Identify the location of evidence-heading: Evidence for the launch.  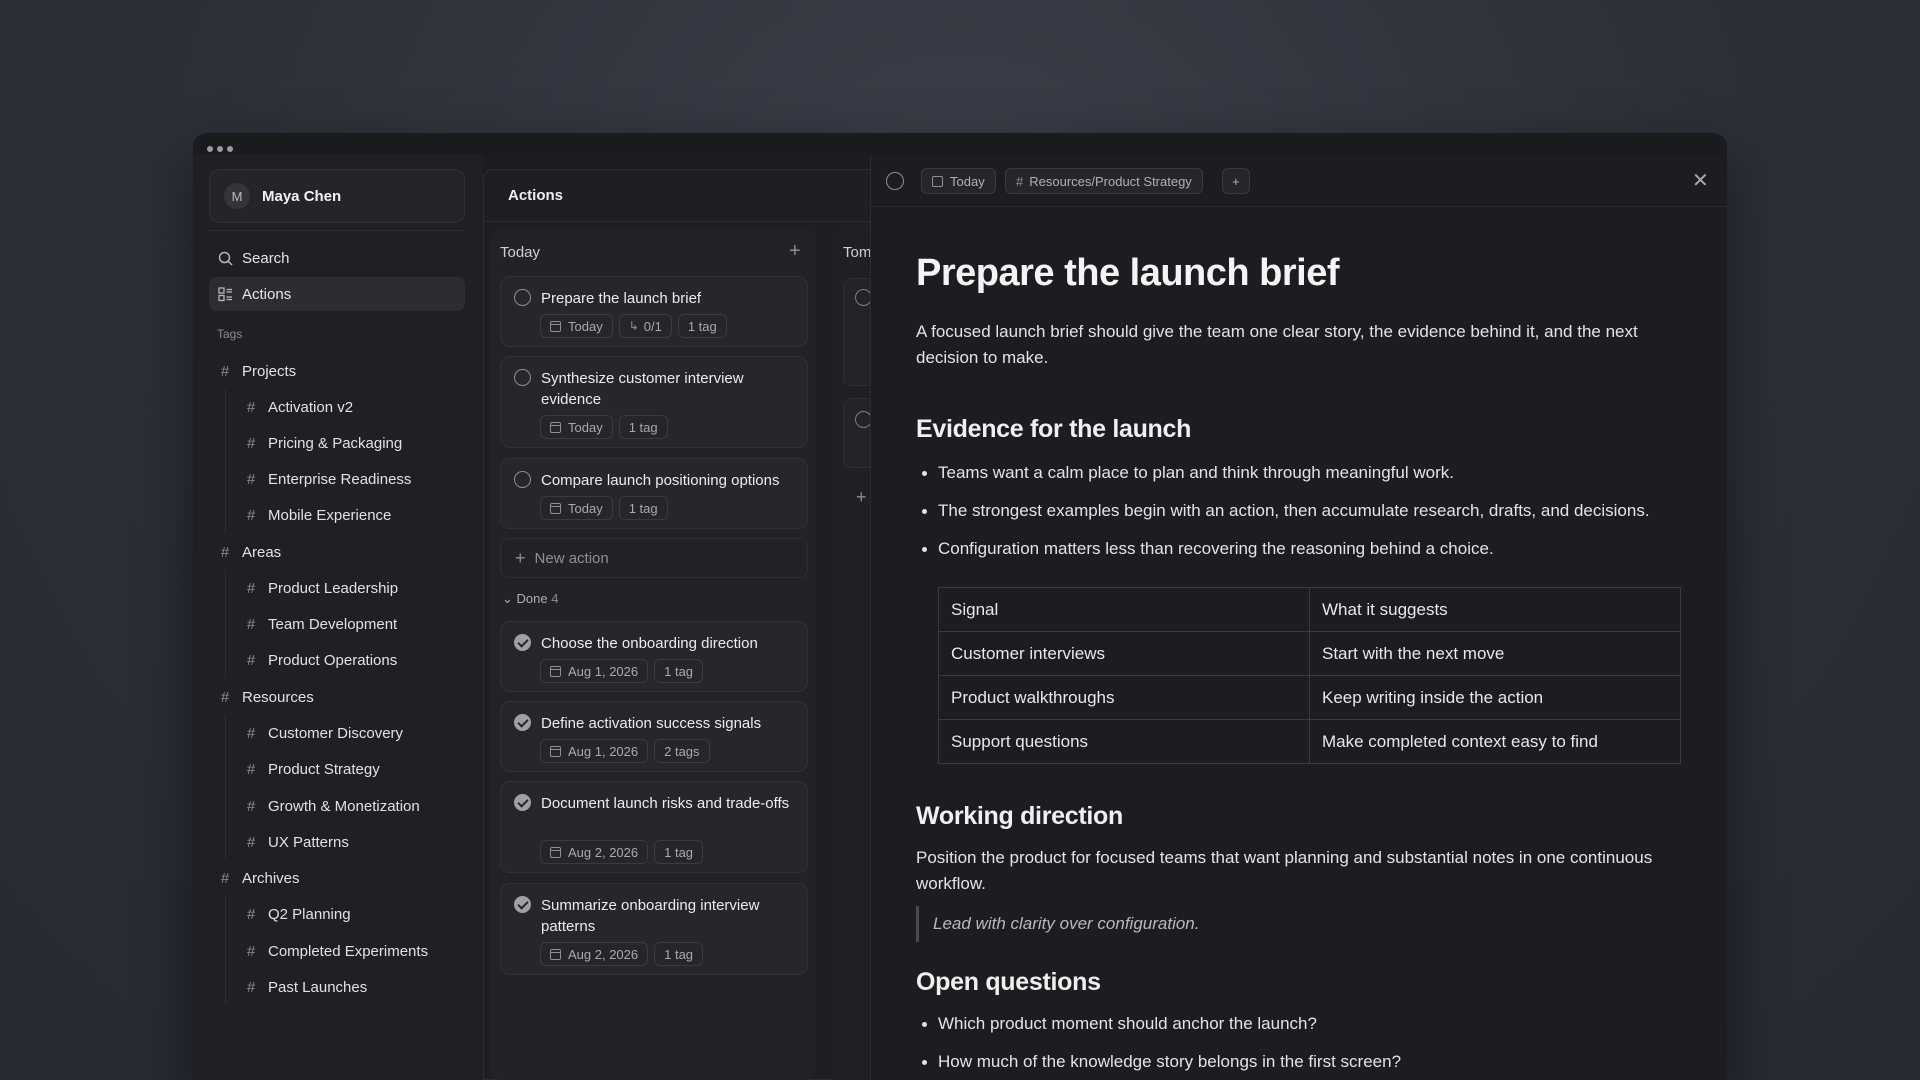
(1301, 429).